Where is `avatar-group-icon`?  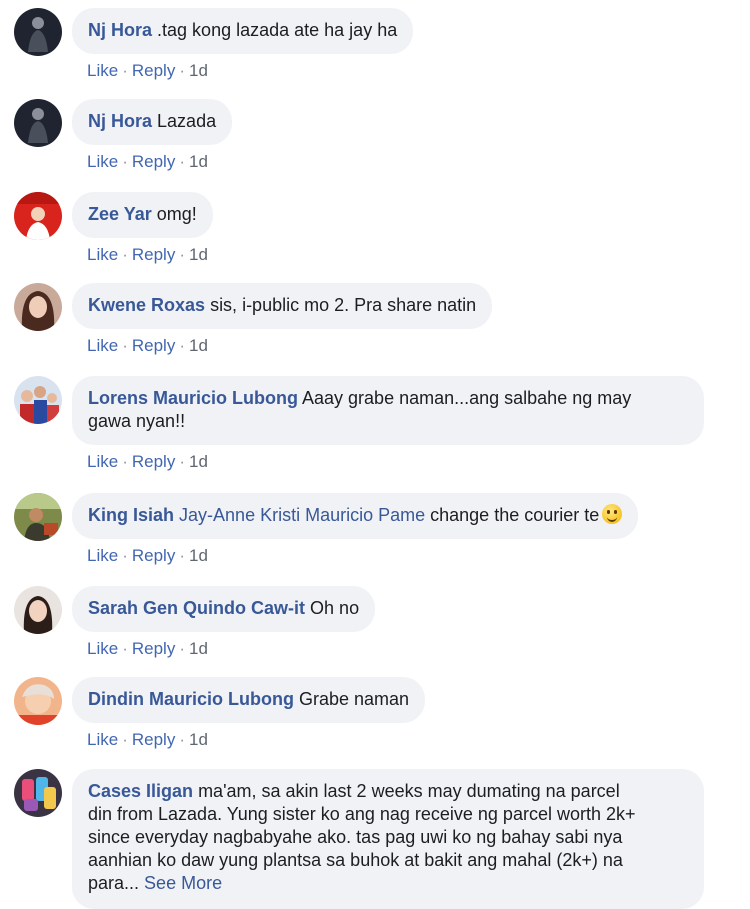 avatar-group-icon is located at coordinates (38, 400).